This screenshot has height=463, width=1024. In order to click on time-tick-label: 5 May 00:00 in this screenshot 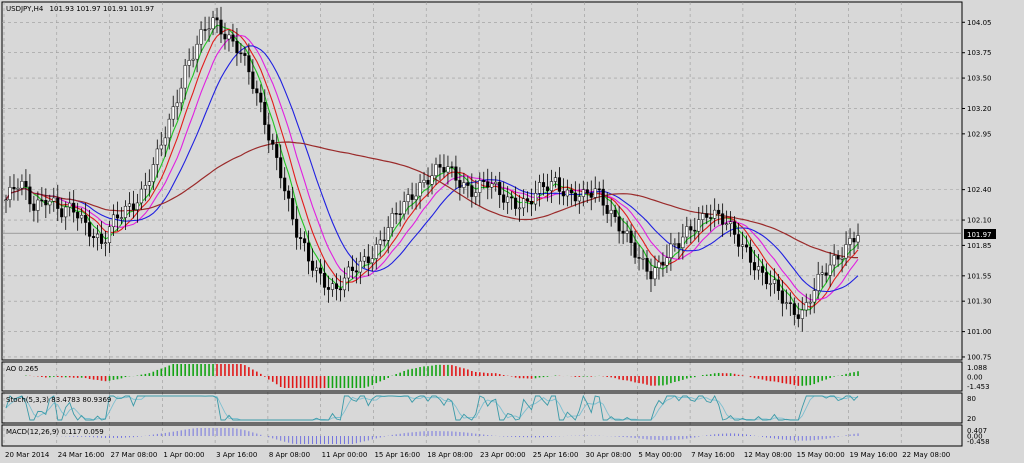, I will do `click(660, 455)`.